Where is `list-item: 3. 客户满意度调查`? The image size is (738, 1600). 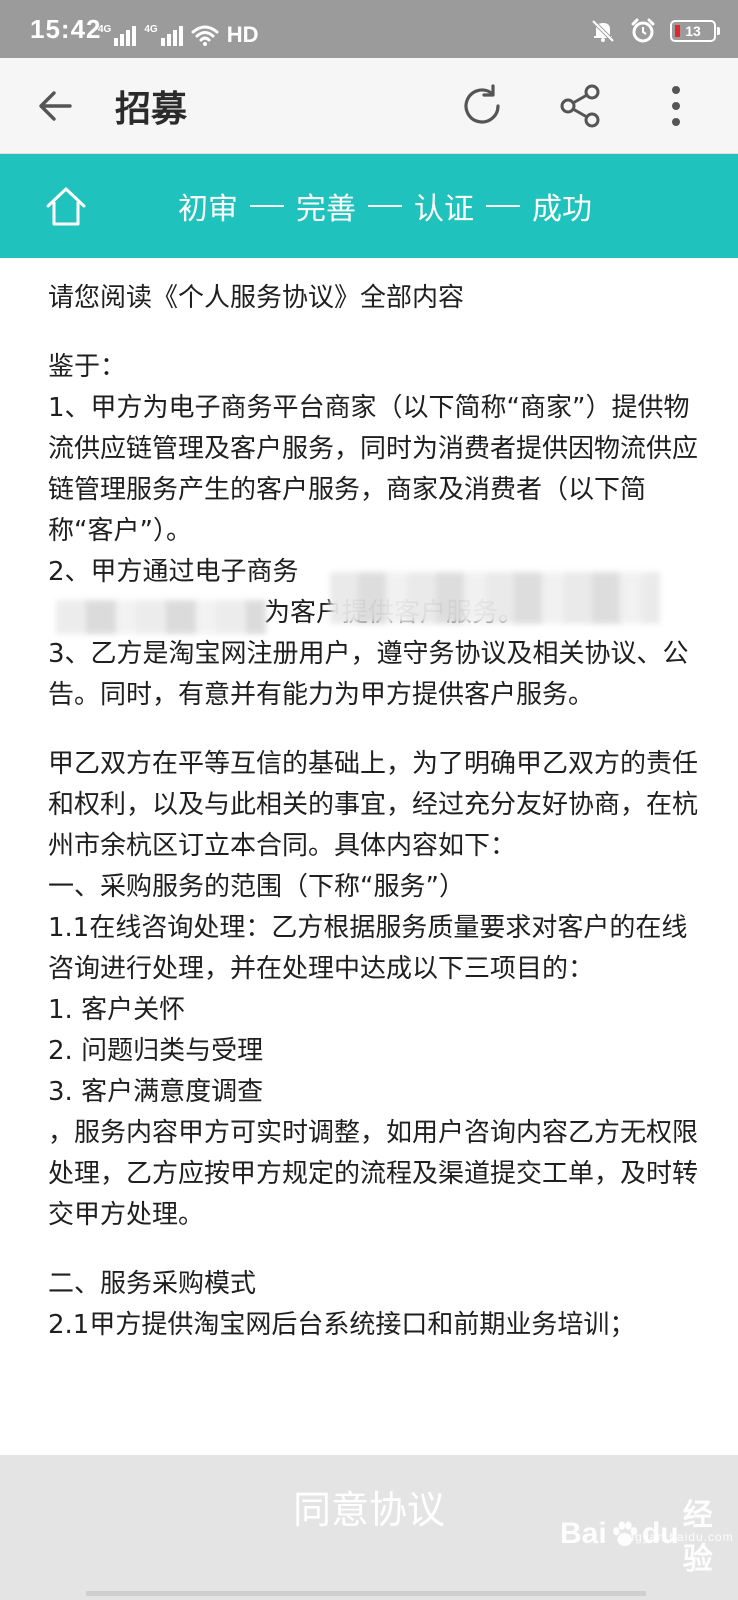
list-item: 3. 客户满意度调查 is located at coordinates (156, 1092).